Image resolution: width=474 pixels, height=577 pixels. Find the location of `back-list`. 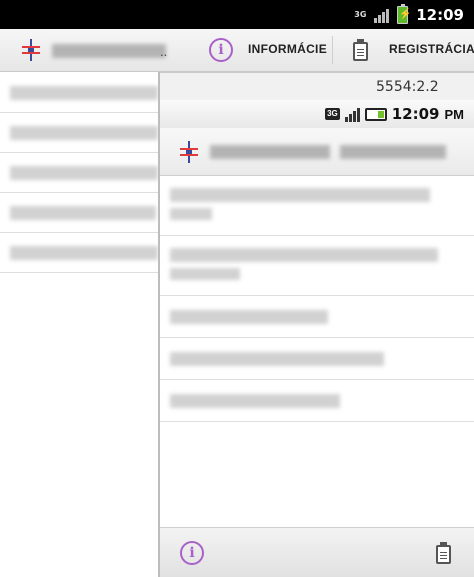

back-list is located at coordinates (80, 173).